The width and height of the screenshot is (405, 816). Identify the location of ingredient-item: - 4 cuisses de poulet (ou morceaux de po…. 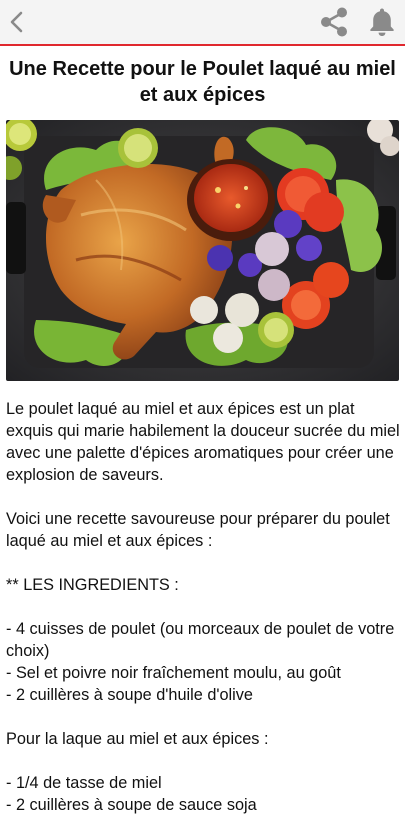
(200, 640).